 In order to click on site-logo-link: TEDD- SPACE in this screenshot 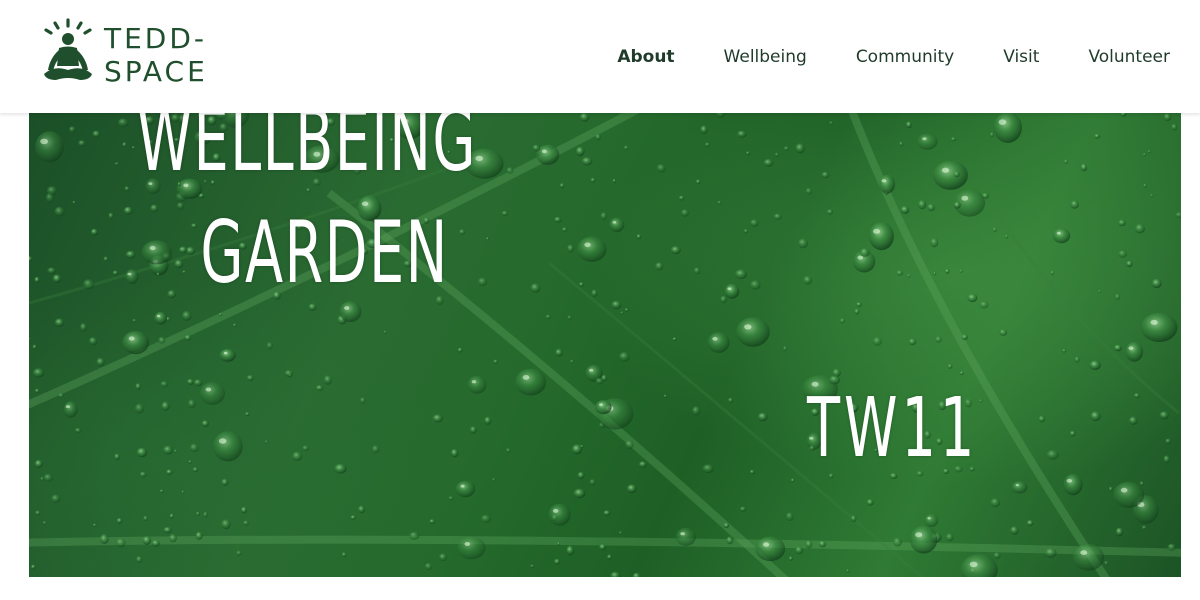, I will do `click(140, 56)`.